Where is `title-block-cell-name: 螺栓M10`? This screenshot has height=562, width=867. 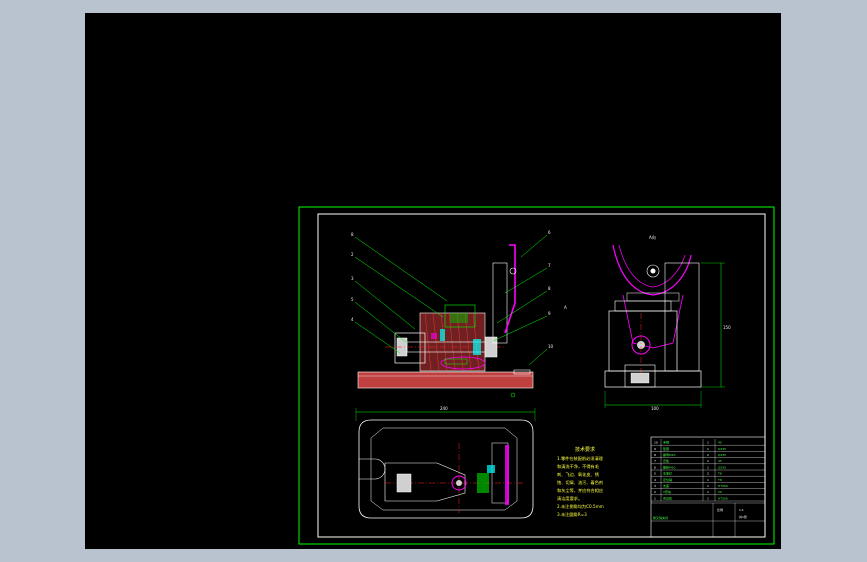
title-block-cell-name: 螺栓M10 is located at coordinates (669, 466).